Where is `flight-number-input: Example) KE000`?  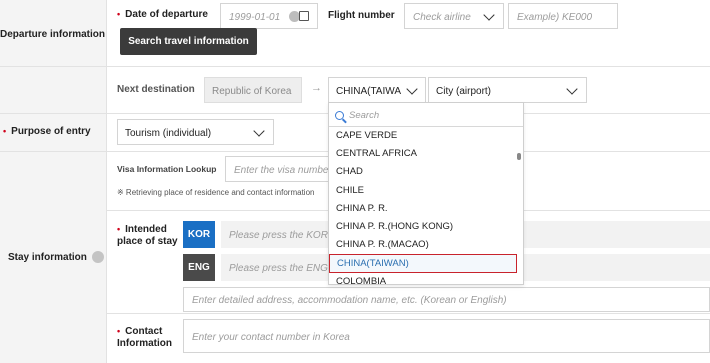
flight-number-input: Example) KE000 is located at coordinates (563, 16).